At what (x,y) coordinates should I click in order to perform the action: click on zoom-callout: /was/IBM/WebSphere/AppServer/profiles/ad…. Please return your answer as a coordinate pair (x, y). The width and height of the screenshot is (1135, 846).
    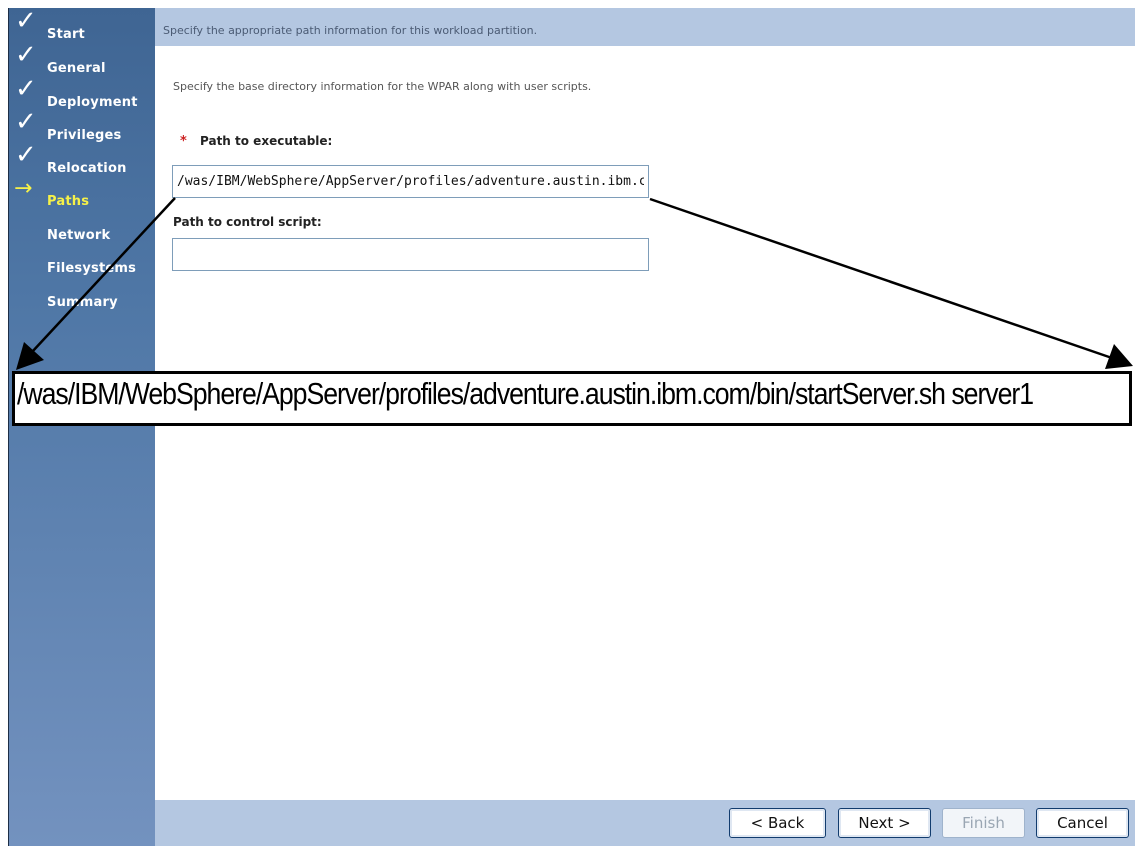
    Looking at the image, I should click on (572, 398).